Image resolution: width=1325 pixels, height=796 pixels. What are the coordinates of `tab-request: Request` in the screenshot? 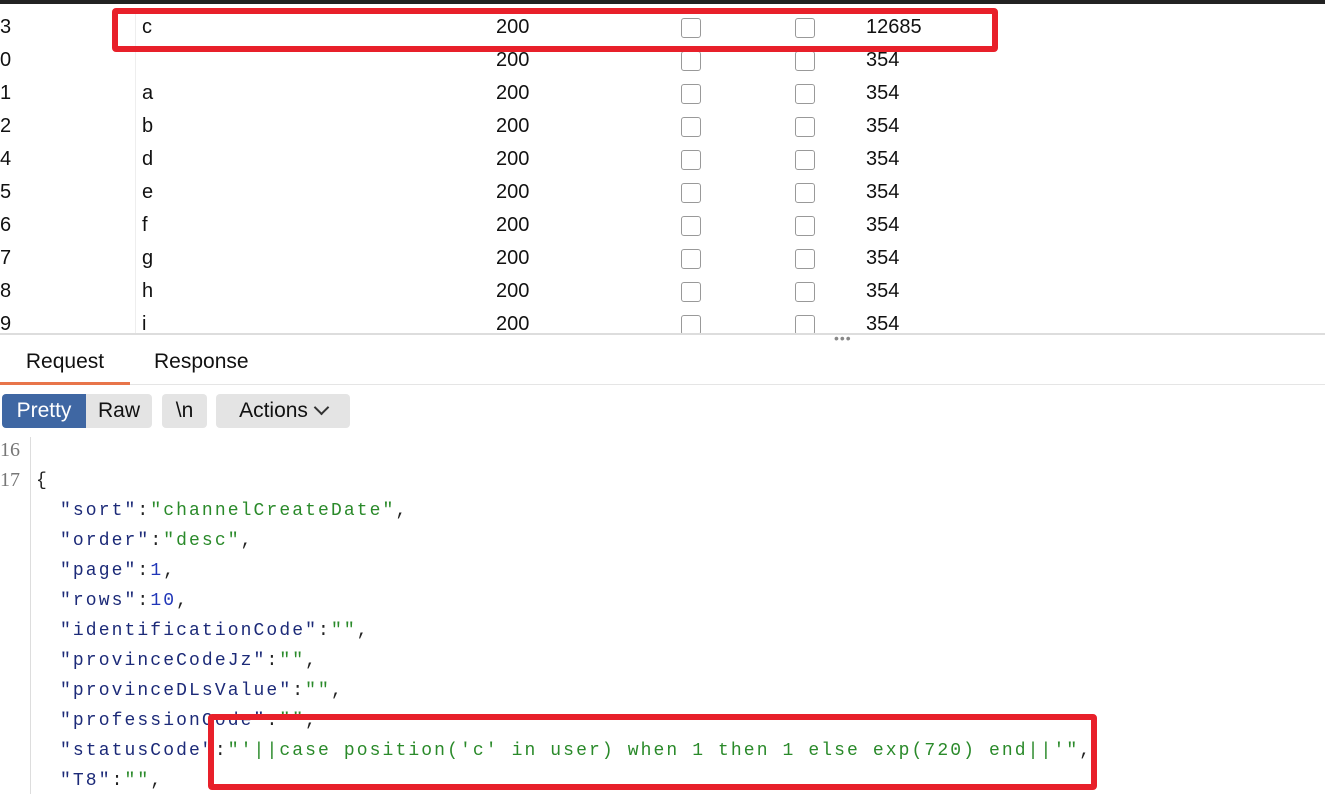 It's located at (65, 363).